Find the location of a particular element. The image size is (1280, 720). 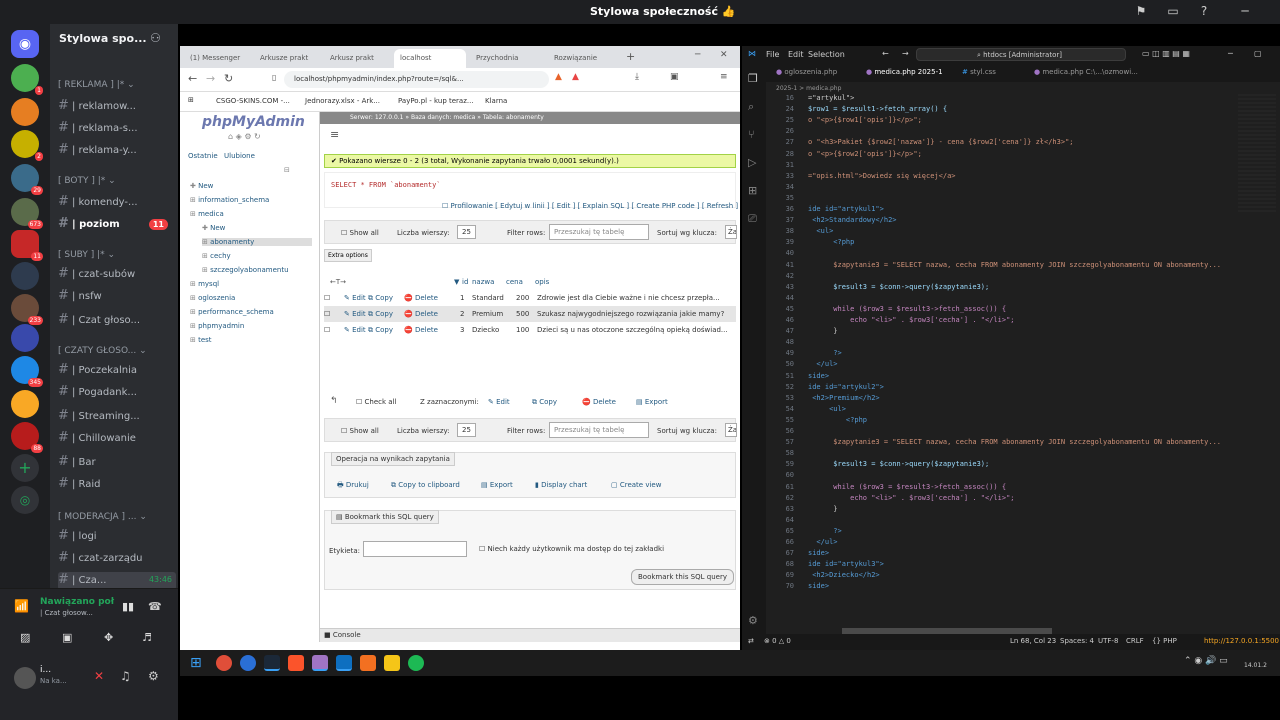

run-debug-icon: ▷ is located at coordinates (752, 162).